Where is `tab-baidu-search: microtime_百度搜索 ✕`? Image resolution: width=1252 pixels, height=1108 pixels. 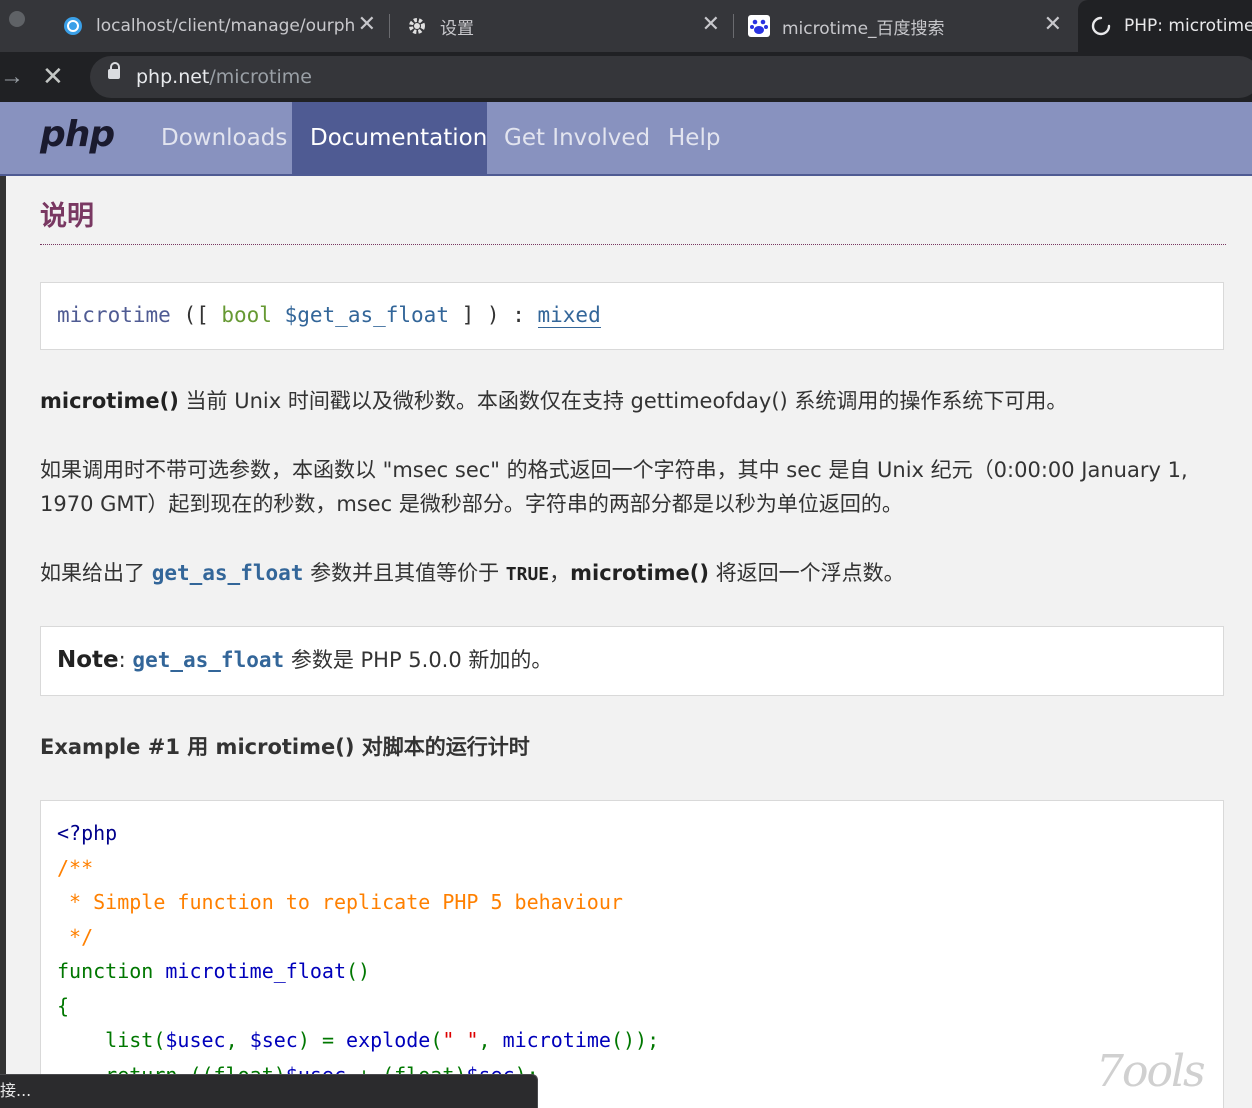 tab-baidu-search: microtime_百度搜索 ✕ is located at coordinates (911, 26).